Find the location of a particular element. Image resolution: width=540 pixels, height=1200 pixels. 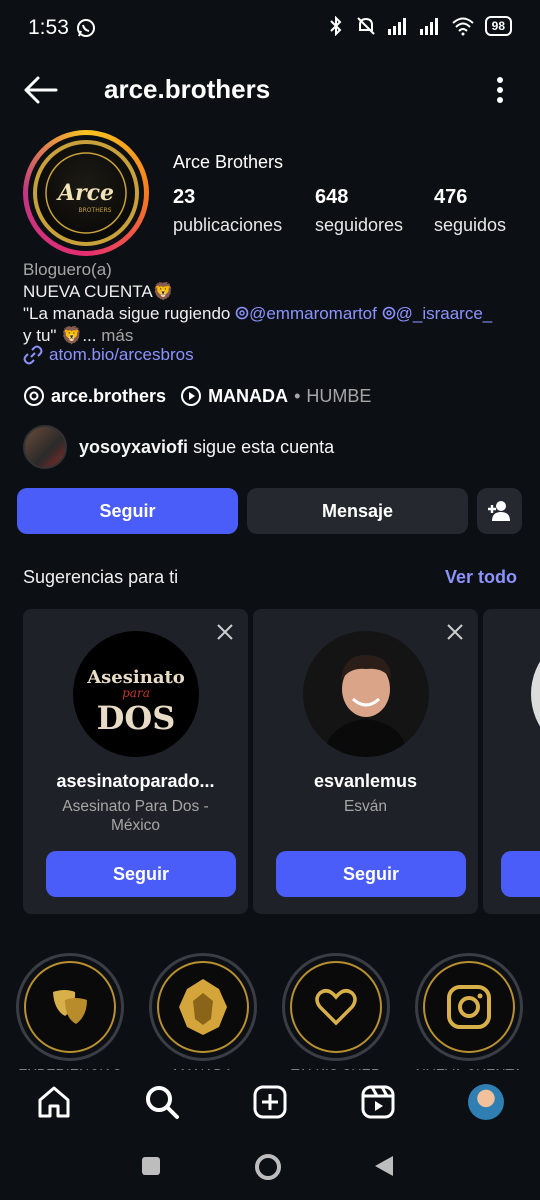

svg-text: para is located at coordinates (136, 693).